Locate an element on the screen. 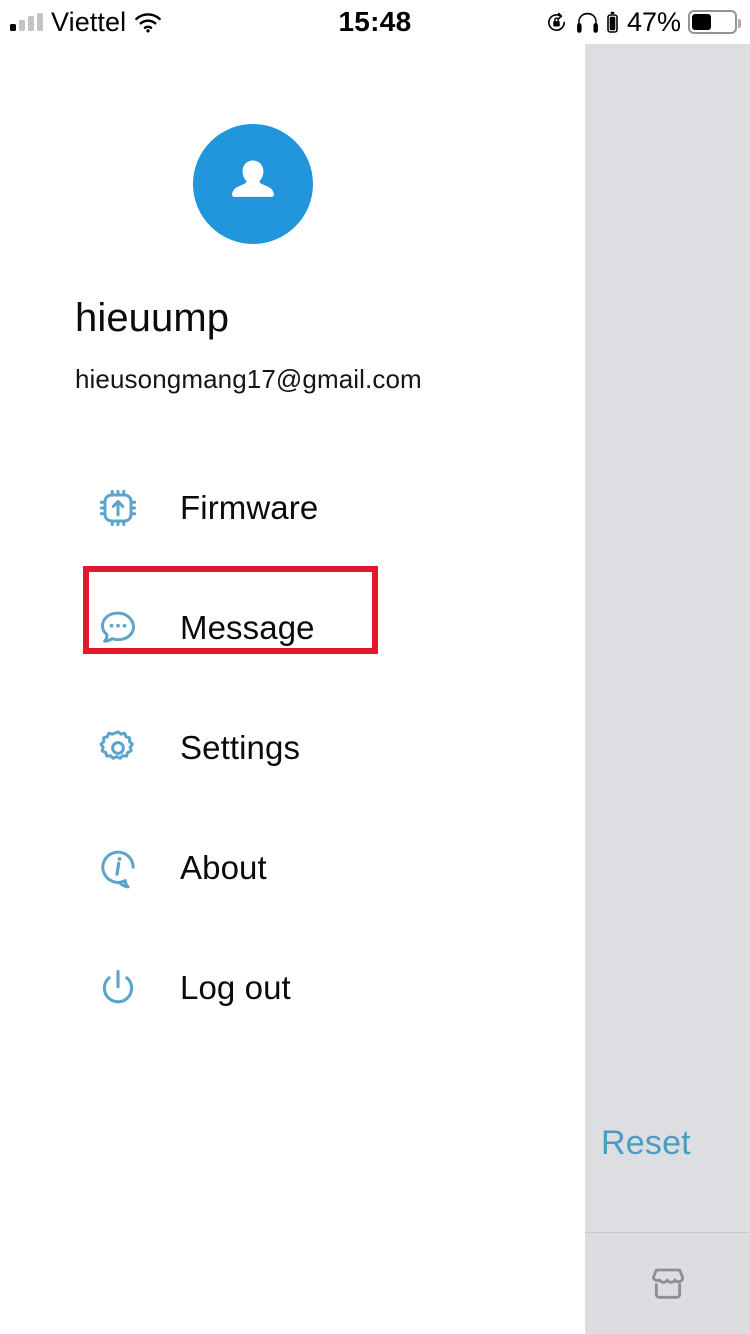 The height and width of the screenshot is (1334, 750). info-bubble-icon is located at coordinates (118, 868).